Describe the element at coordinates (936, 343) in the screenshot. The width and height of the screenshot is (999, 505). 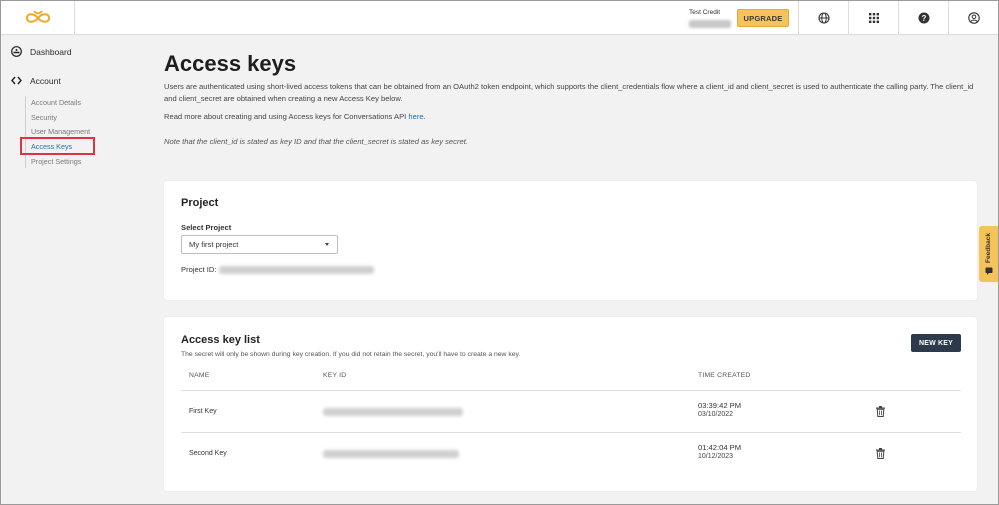
I see `new-key-button: NEW KEY` at that location.